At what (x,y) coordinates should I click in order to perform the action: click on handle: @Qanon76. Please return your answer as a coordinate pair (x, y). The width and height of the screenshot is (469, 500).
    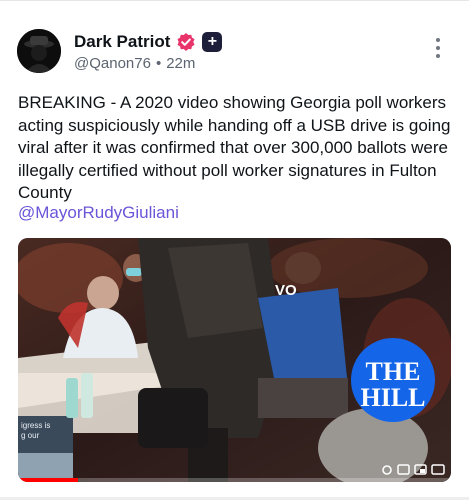
    Looking at the image, I should click on (112, 63).